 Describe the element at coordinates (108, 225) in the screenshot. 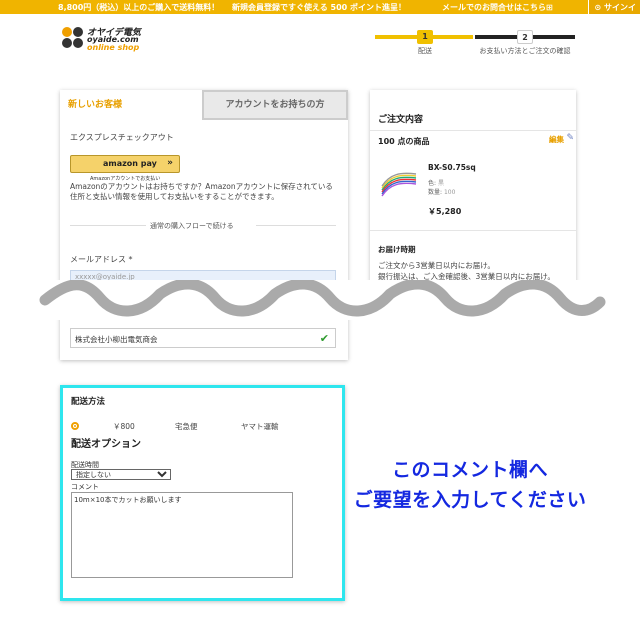

I see `divider-left` at that location.